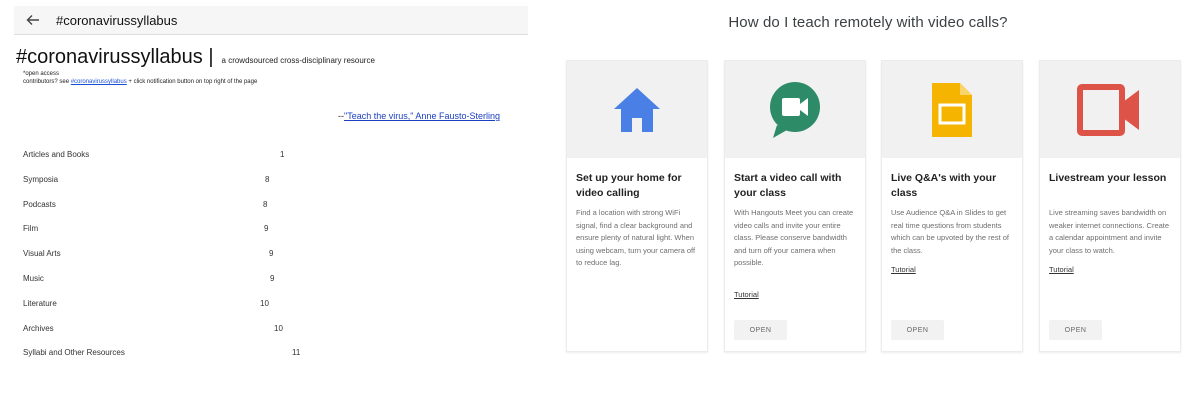 The image size is (1196, 394). I want to click on back-button, so click(33, 20).